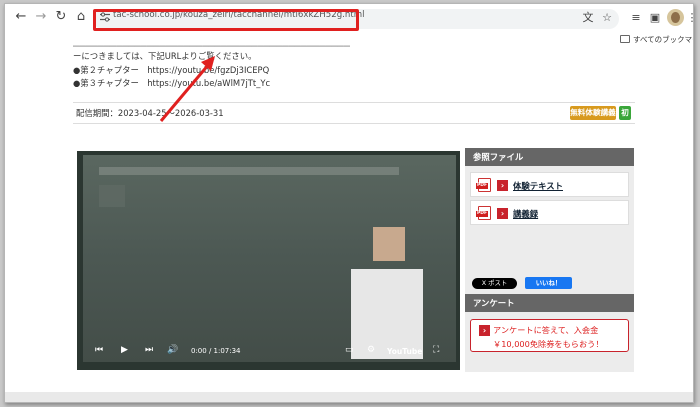 This screenshot has width=700, height=407. Describe the element at coordinates (187, 89) in the screenshot. I see `annotation-arrow` at that location.